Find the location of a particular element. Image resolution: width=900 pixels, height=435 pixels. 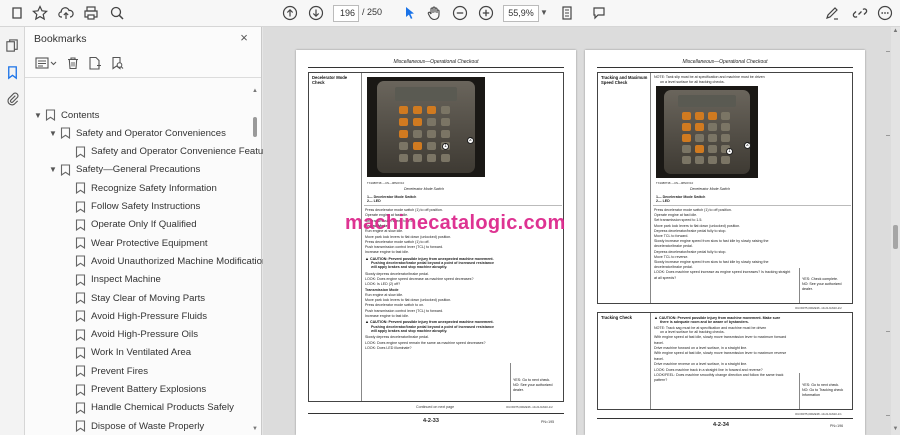

zoom-dropdown-icon: ▼ is located at coordinates (544, 12).